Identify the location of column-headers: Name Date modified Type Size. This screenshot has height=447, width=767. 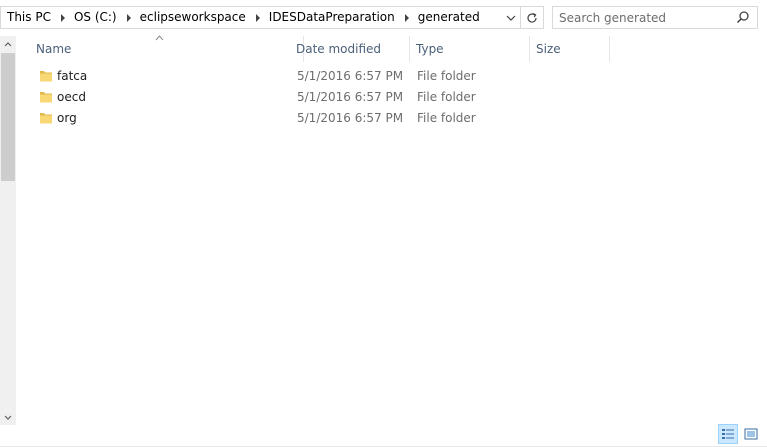
(391, 48).